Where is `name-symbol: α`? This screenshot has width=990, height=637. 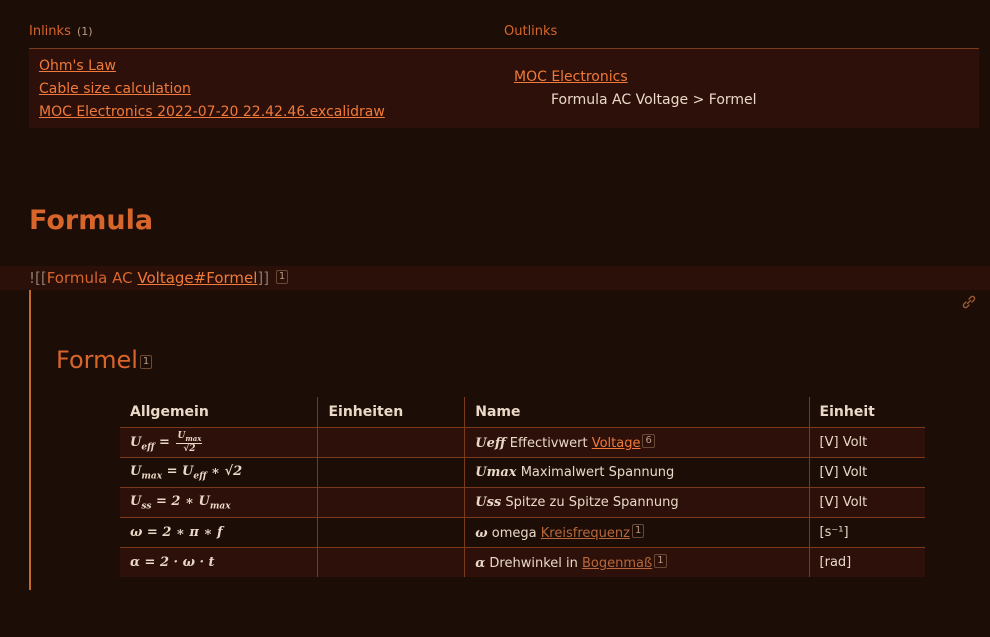 name-symbol: α is located at coordinates (480, 563).